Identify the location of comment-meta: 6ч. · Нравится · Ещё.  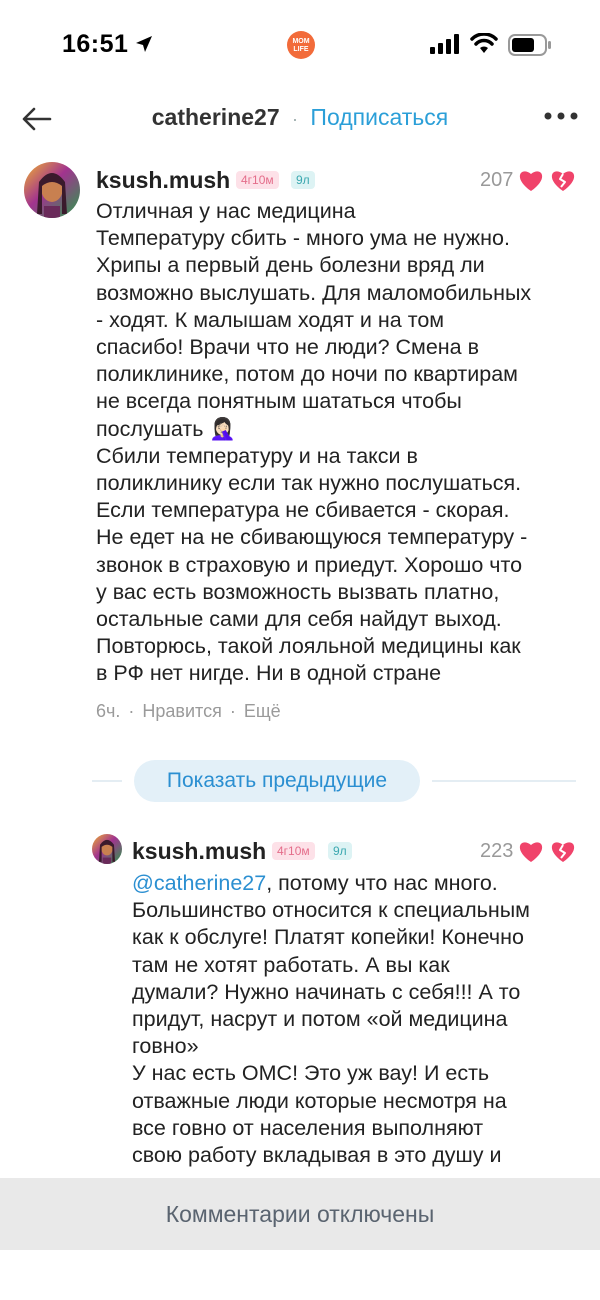
(188, 711).